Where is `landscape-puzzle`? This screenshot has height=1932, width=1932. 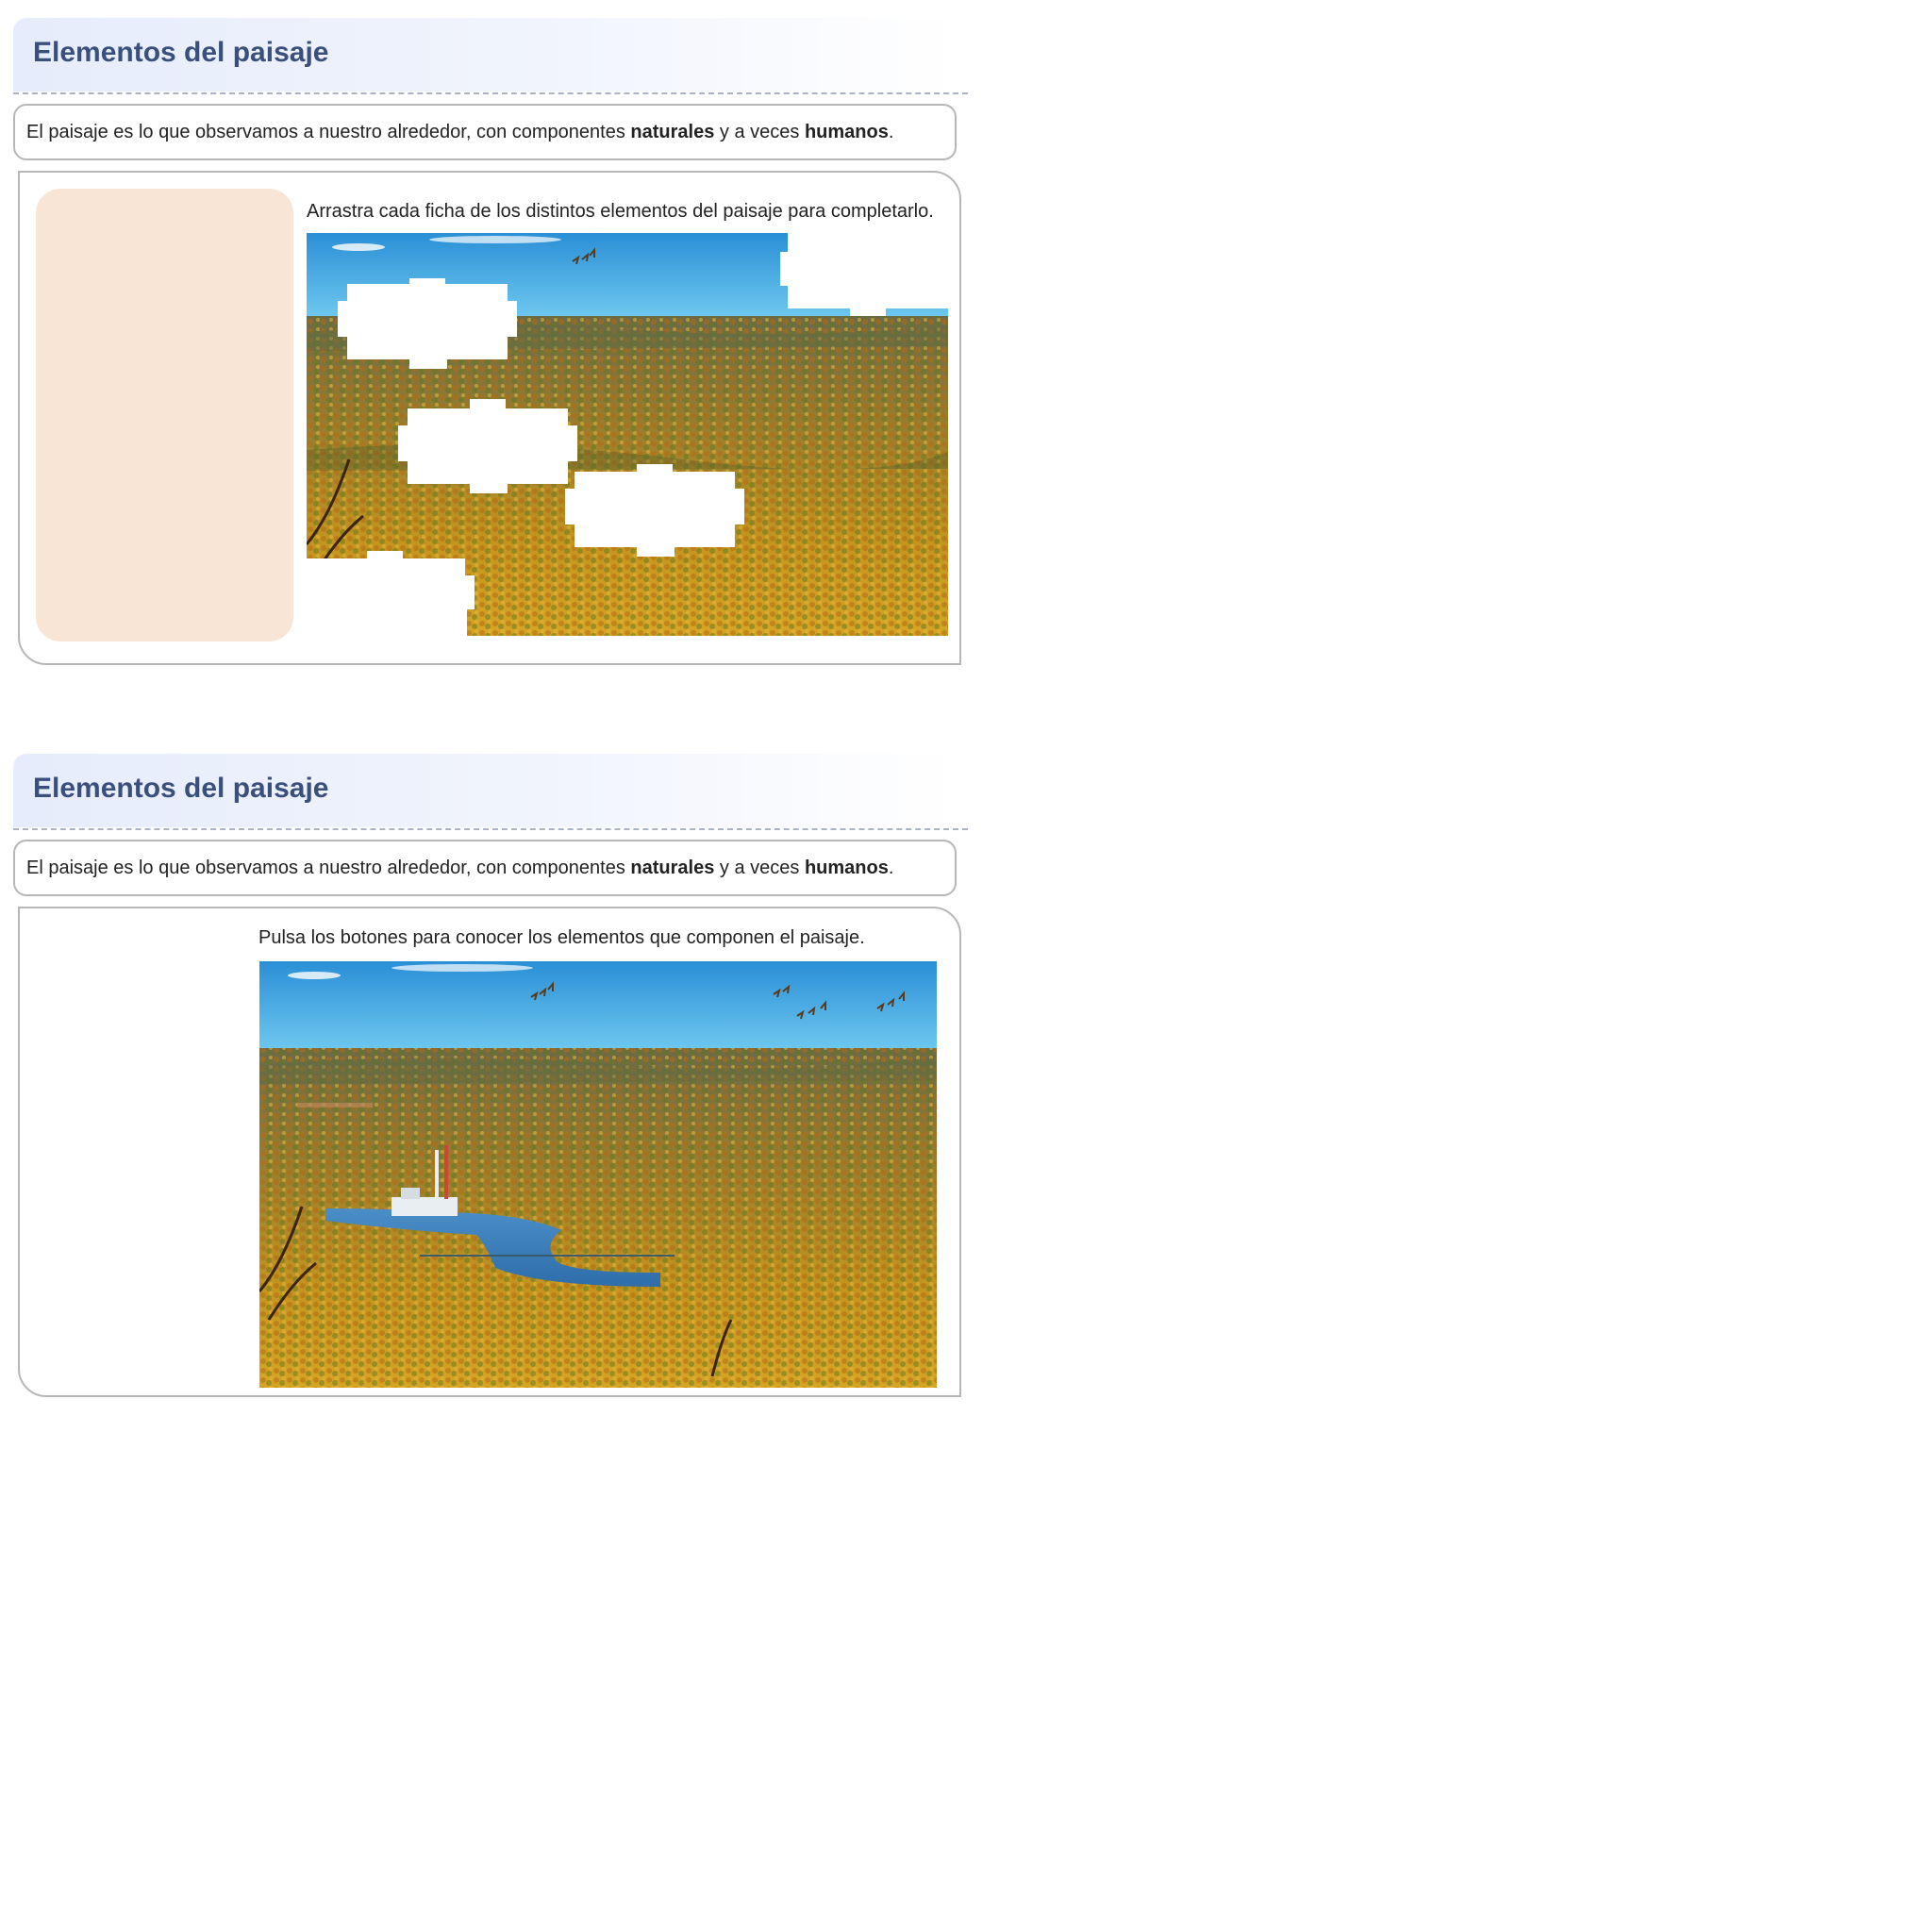
landscape-puzzle is located at coordinates (627, 434).